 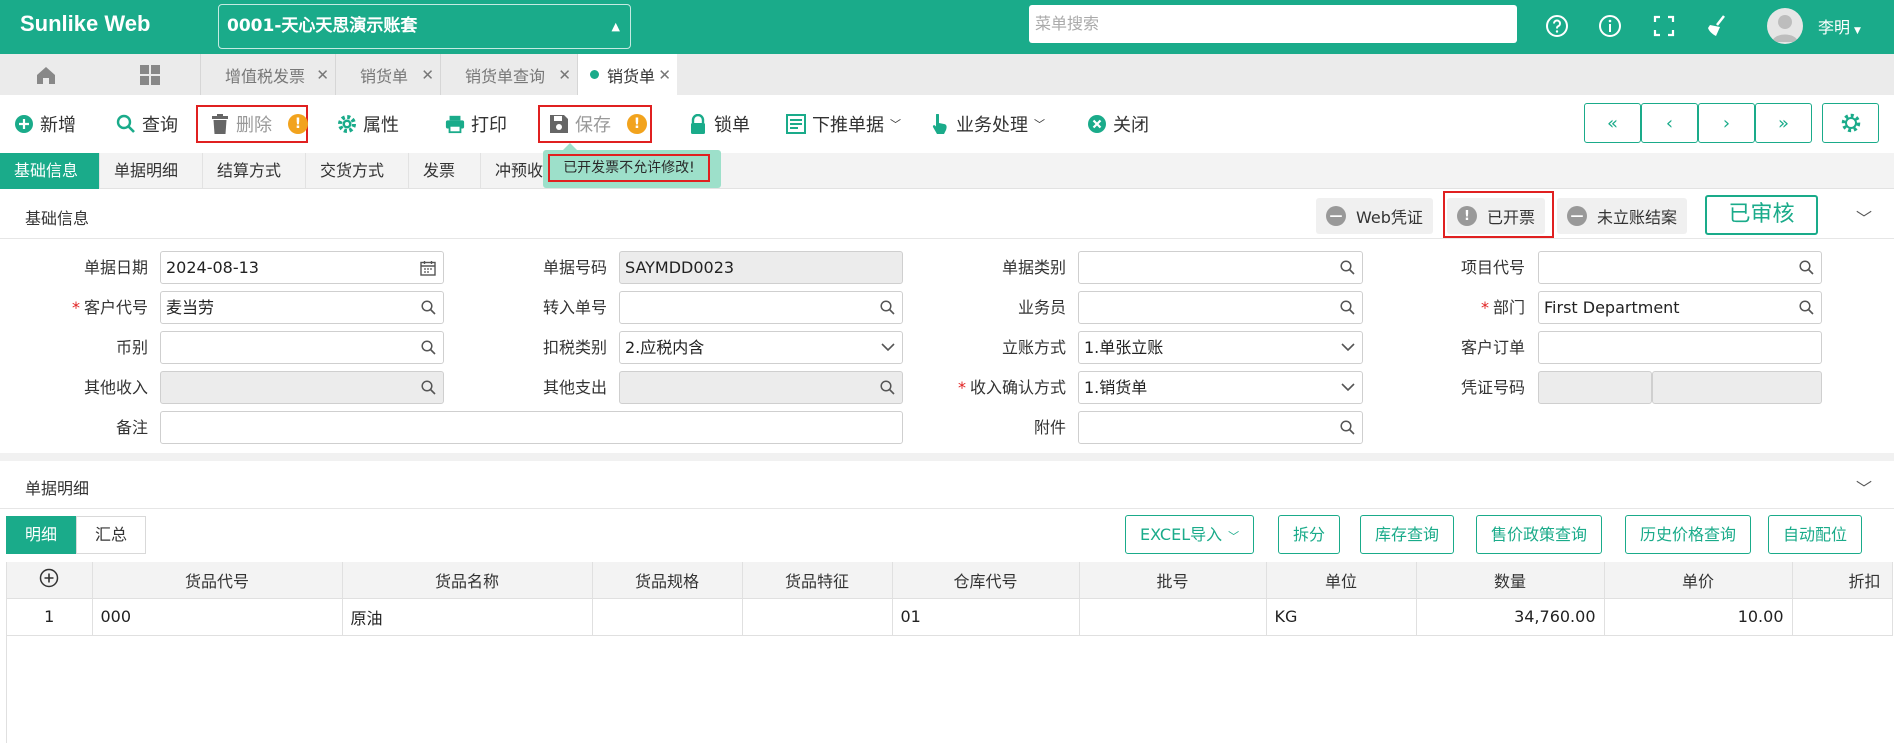 I want to click on tab-basic-info: 基础信息, so click(x=50, y=171).